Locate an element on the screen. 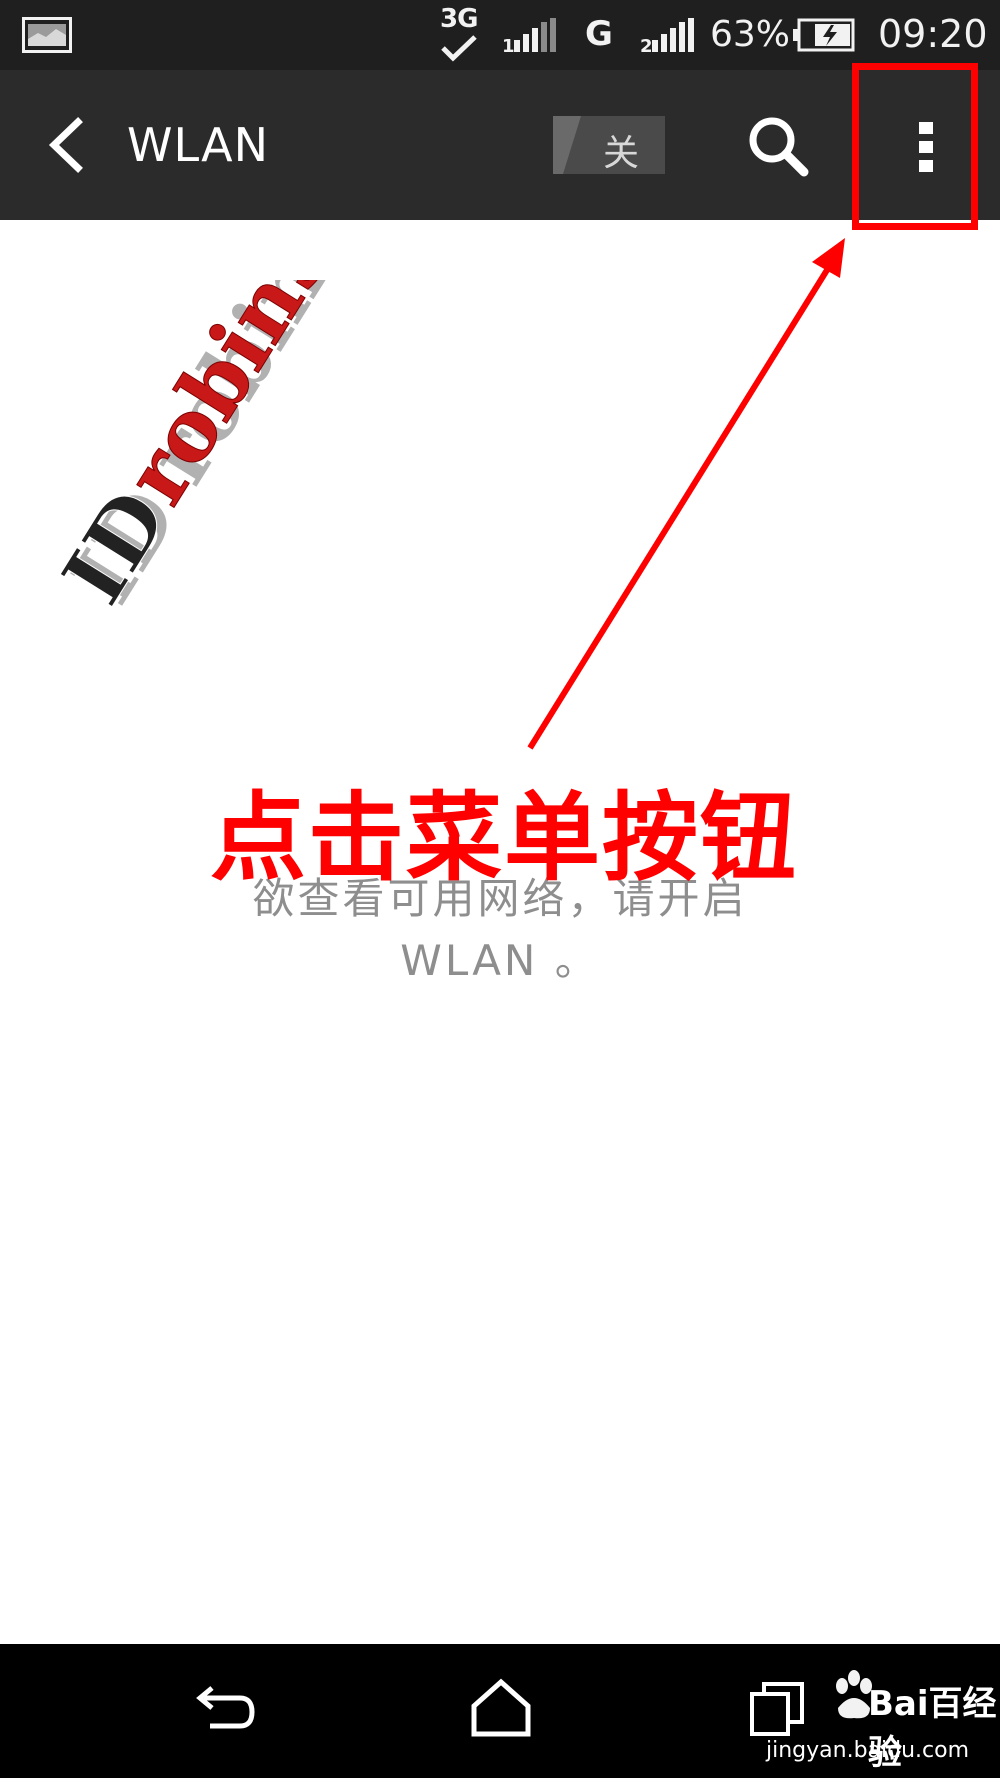 This screenshot has height=1778, width=1000. svg-text: 1 is located at coordinates (508, 45).